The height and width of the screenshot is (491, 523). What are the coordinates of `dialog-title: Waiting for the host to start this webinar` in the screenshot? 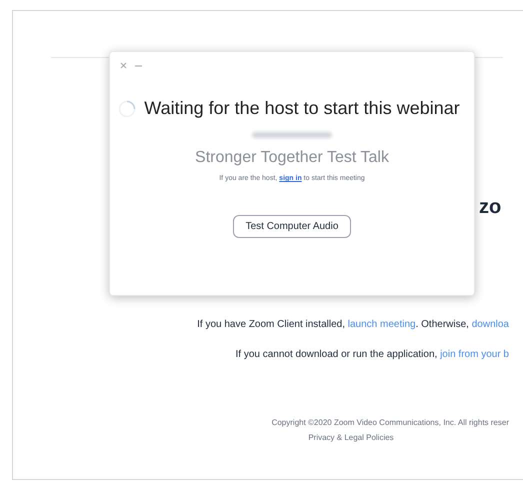 It's located at (302, 108).